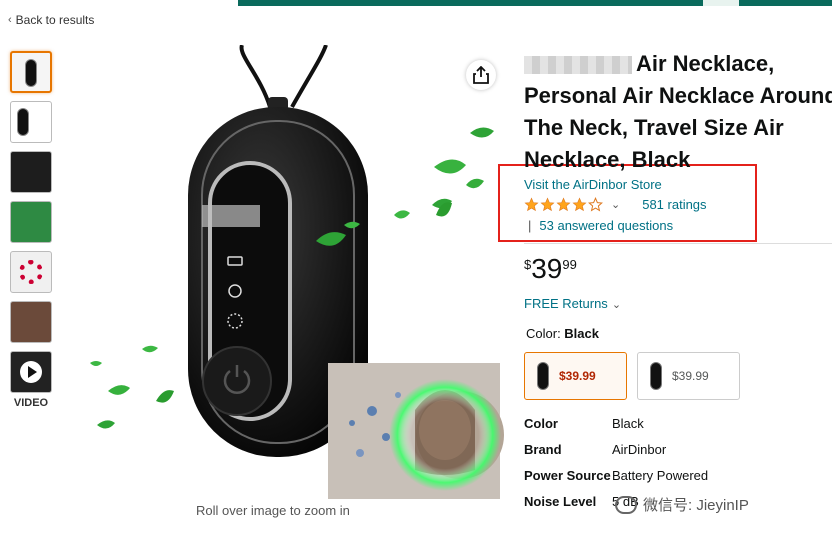 This screenshot has width=832, height=541. I want to click on title-line-2: Personal Air Necklace Around, so click(678, 95).